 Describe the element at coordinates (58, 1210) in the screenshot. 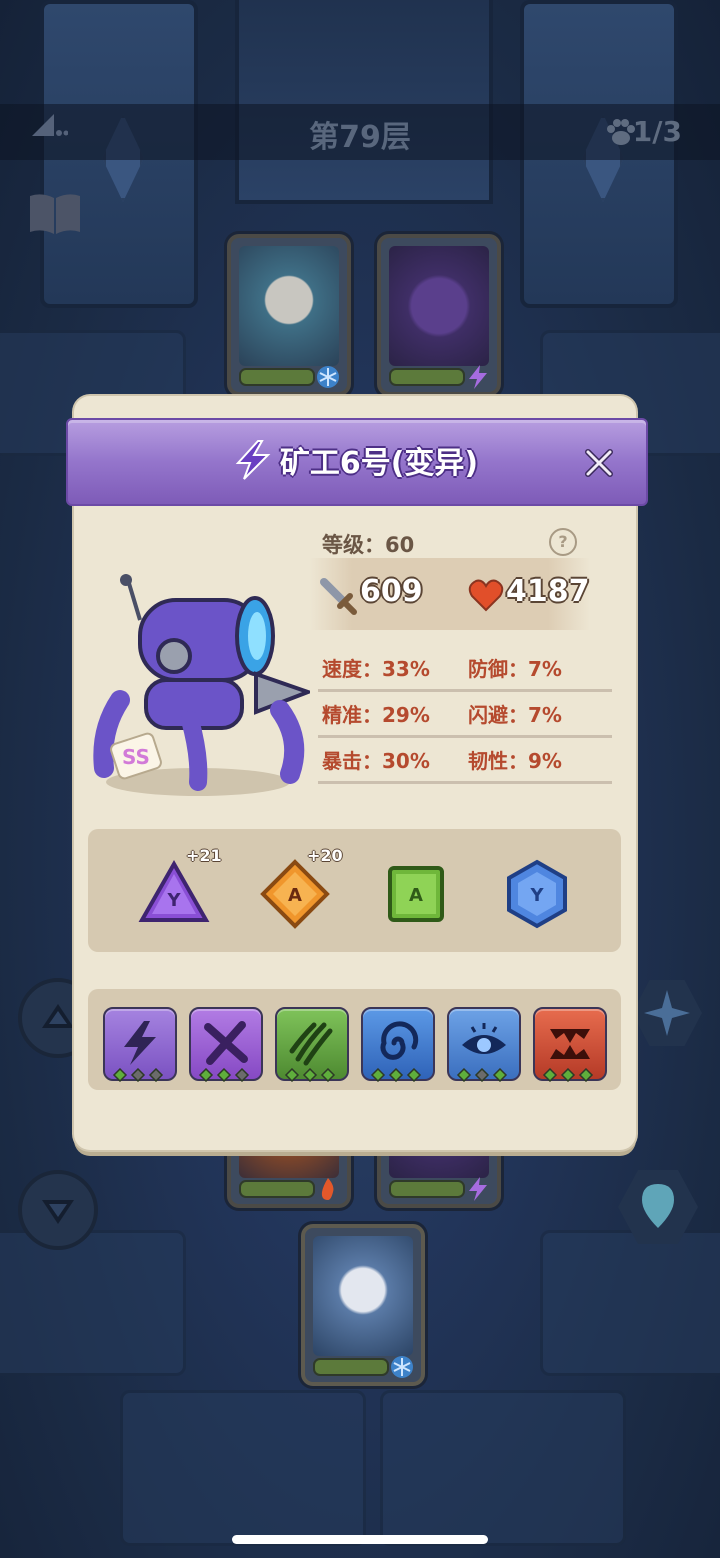

I see `scroll-down-button` at that location.